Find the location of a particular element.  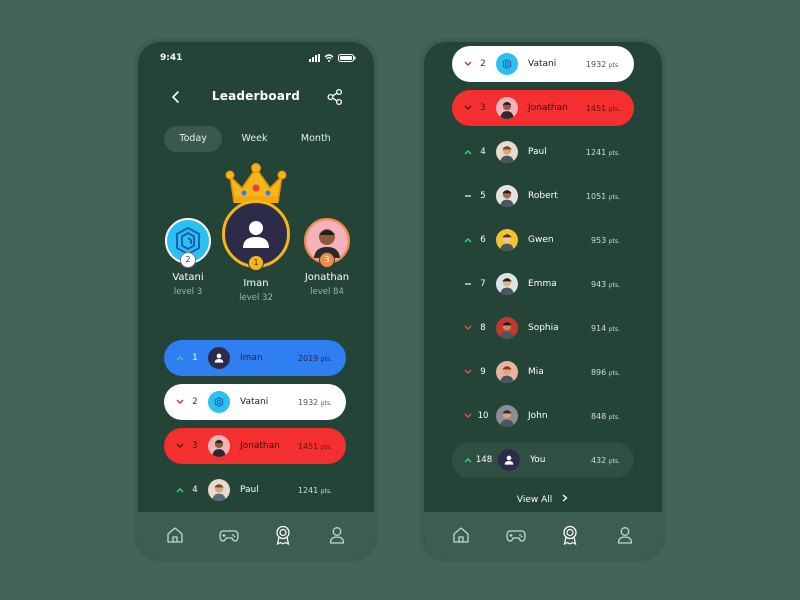

row-points: 1051 pts. is located at coordinates (603, 196).